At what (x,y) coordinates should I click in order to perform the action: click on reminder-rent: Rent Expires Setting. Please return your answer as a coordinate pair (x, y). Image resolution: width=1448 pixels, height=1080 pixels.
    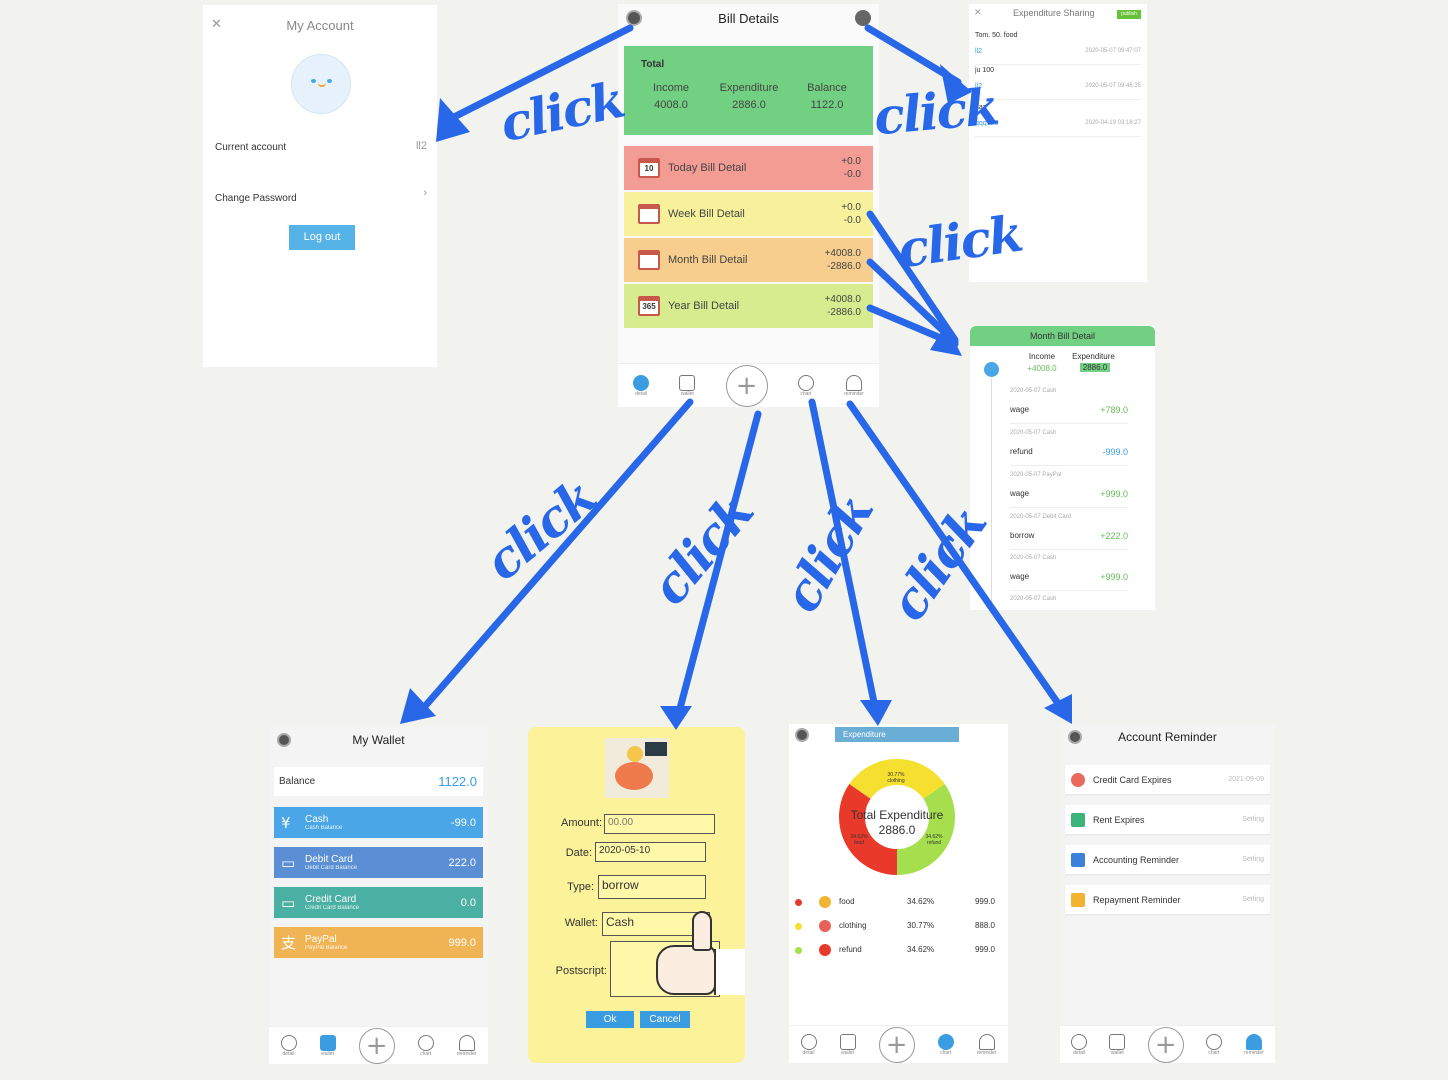
    Looking at the image, I should click on (1167, 819).